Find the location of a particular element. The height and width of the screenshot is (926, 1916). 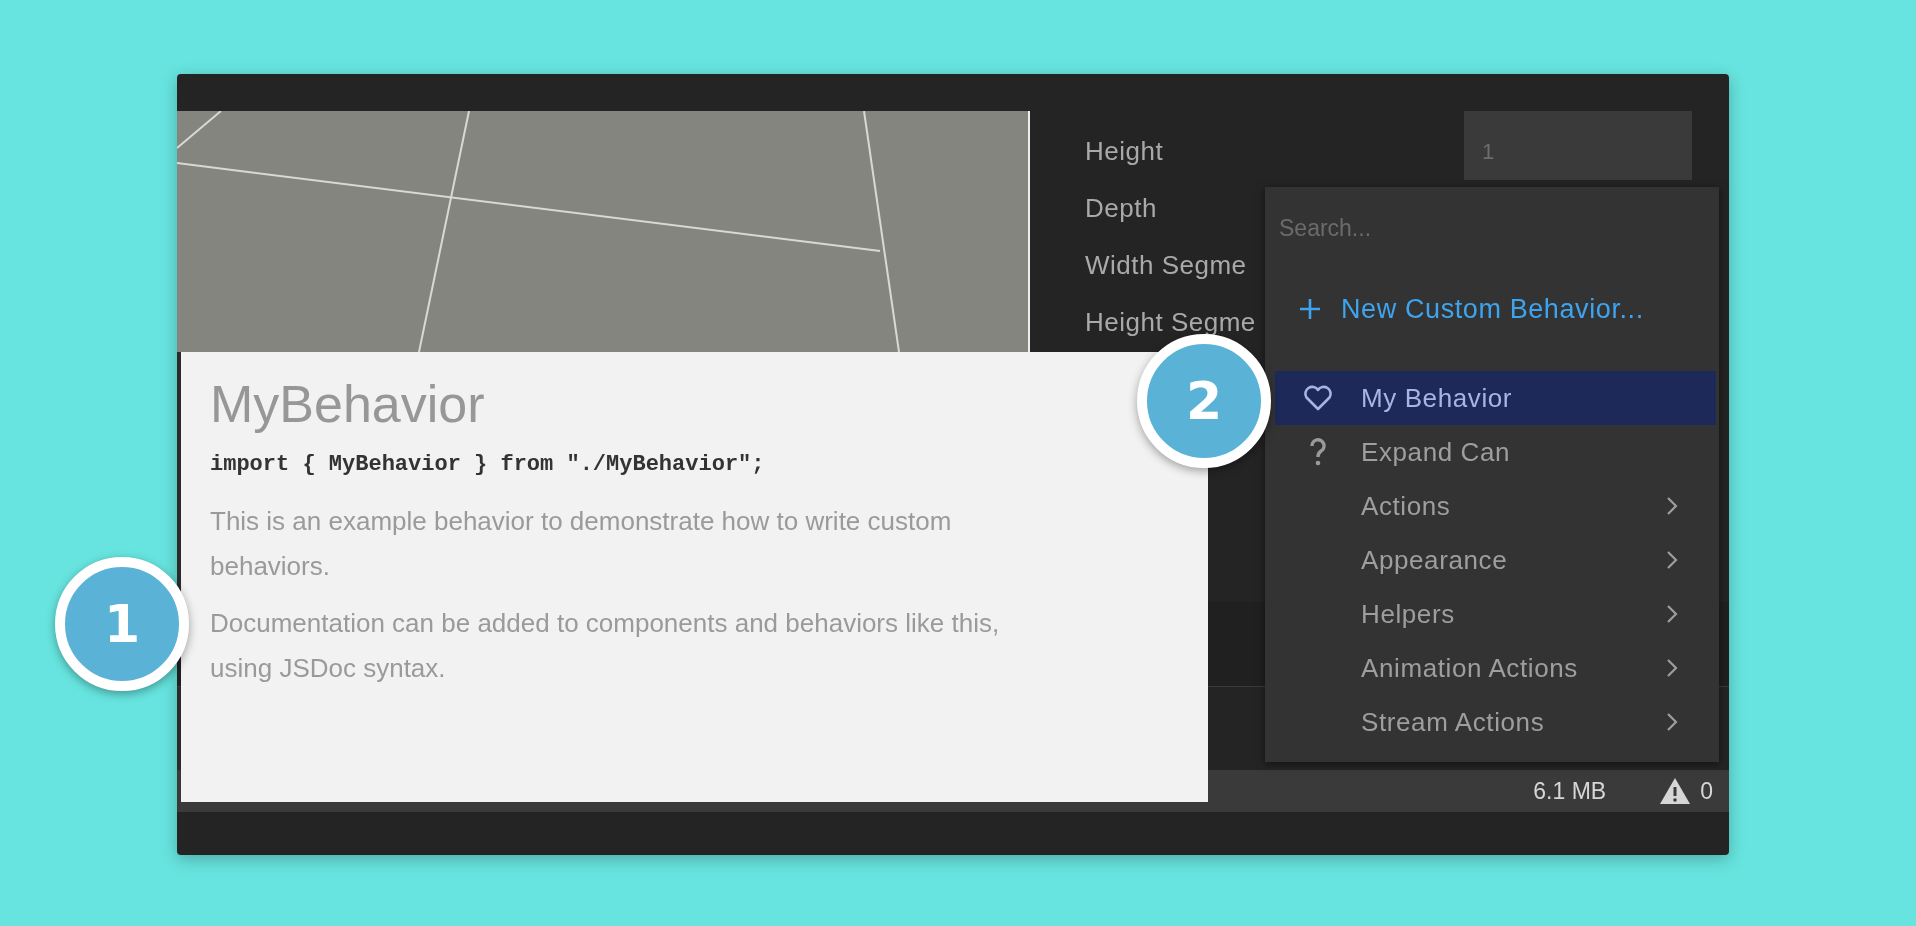

menu-item: Appearance is located at coordinates (1495, 560).